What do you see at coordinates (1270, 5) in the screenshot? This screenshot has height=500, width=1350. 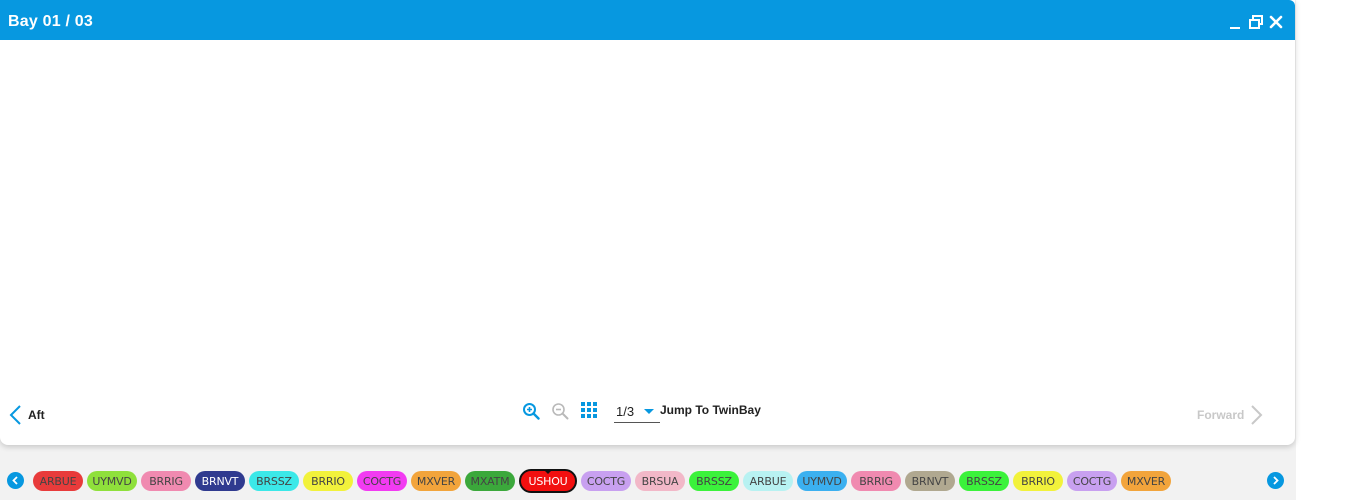 I see `titlebar-tab` at bounding box center [1270, 5].